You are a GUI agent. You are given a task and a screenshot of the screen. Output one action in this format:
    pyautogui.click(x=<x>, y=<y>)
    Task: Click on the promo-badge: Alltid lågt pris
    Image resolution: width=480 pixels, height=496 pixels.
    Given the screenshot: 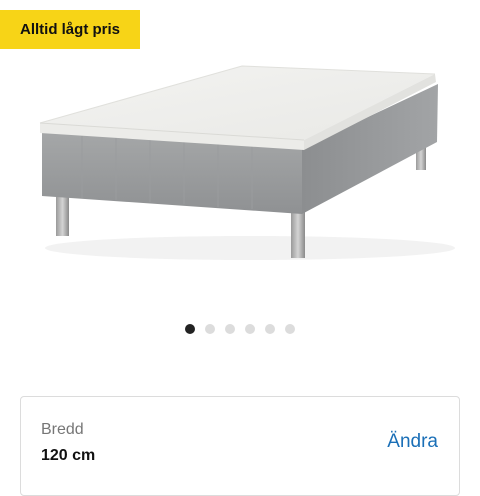 What is the action you would take?
    pyautogui.click(x=70, y=29)
    